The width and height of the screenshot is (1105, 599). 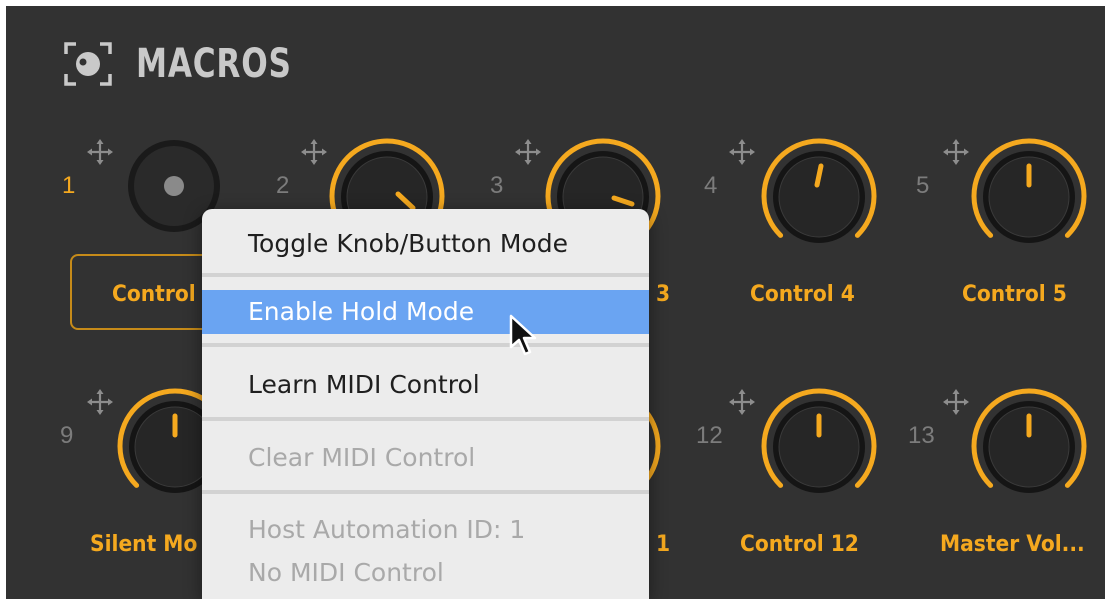 I want to click on macro-number: 9, so click(x=67, y=435).